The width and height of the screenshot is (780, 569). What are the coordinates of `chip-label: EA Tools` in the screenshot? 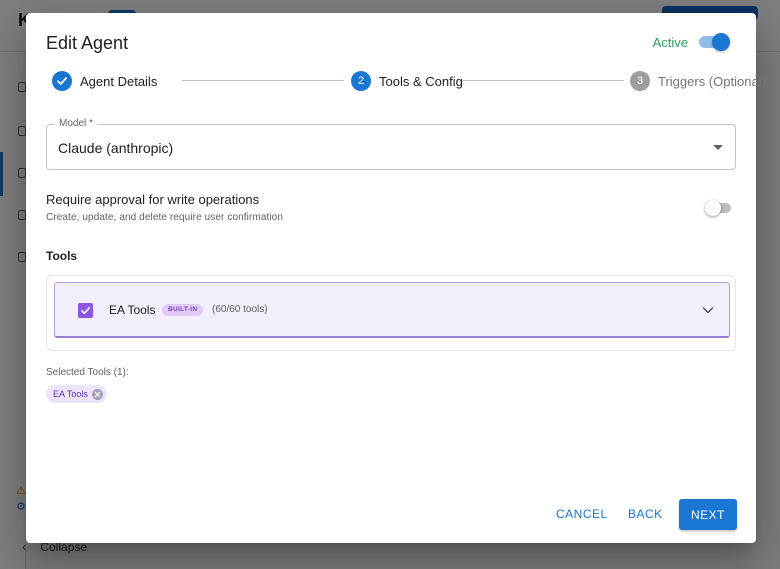 It's located at (70, 394).